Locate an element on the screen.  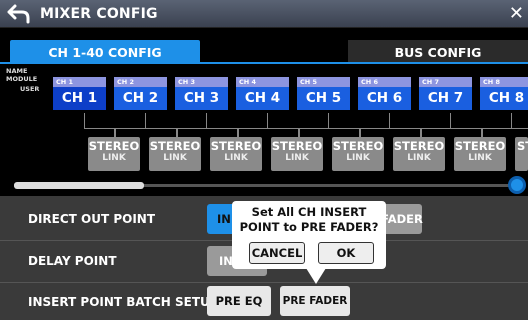
channel-user-name: CH 1 is located at coordinates (79, 98).